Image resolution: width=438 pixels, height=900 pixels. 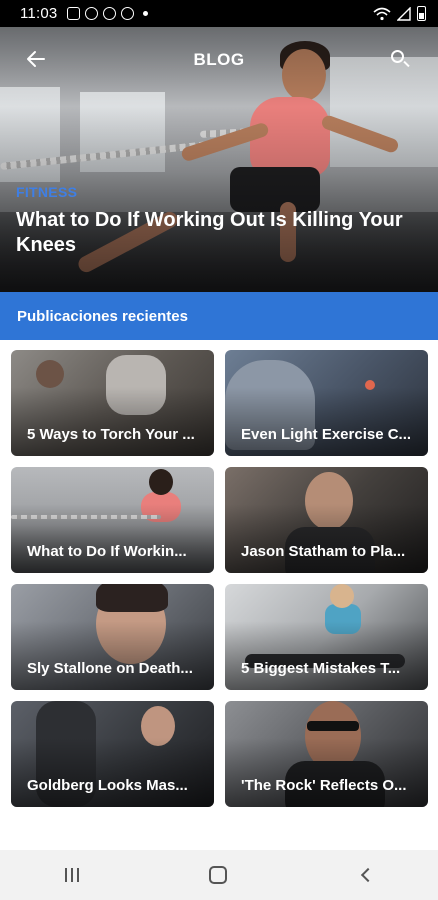 What do you see at coordinates (128, 13) in the screenshot?
I see `whatsapp-notification-icon` at bounding box center [128, 13].